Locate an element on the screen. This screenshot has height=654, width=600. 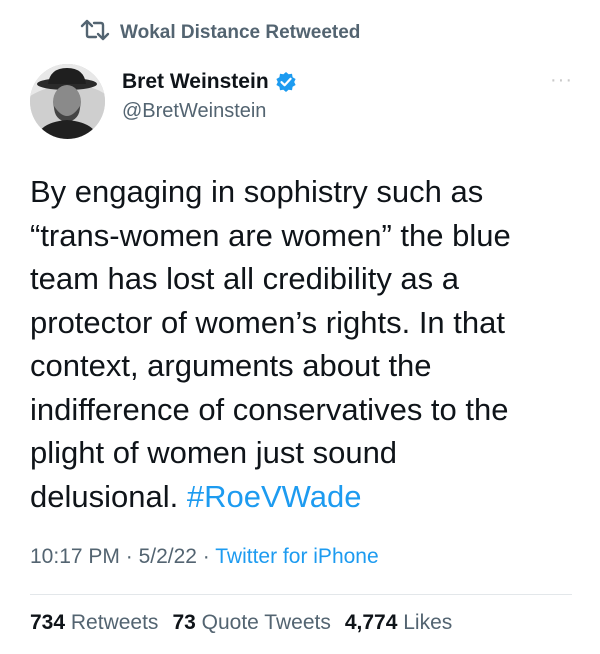
likes-stat: 4,774 Likes is located at coordinates (398, 623).